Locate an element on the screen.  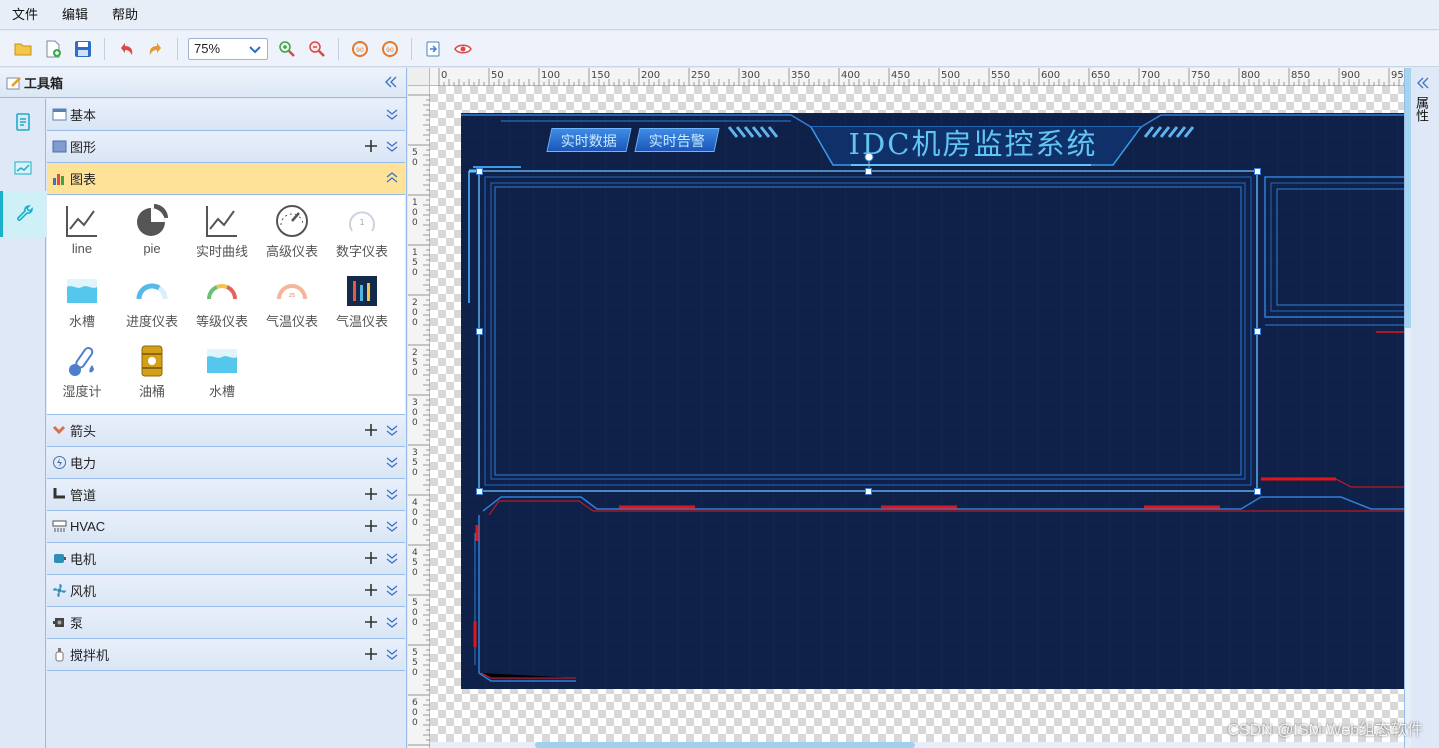
resize-handle-sw is located at coordinates (479, 491).